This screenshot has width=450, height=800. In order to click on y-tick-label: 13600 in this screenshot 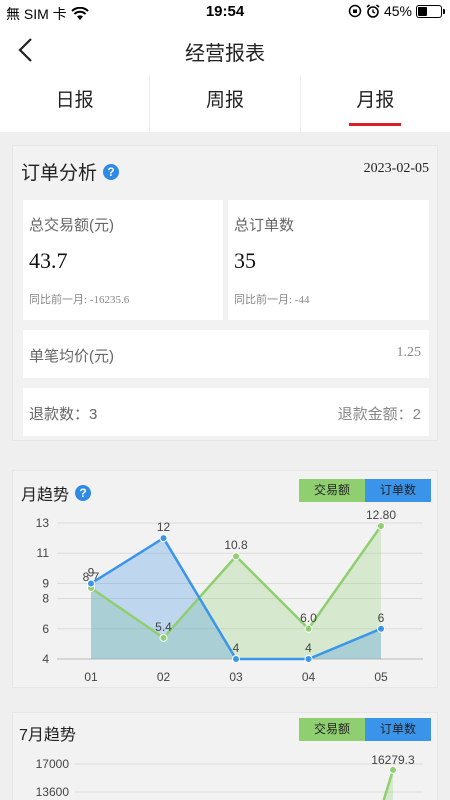, I will do `click(53, 792)`.